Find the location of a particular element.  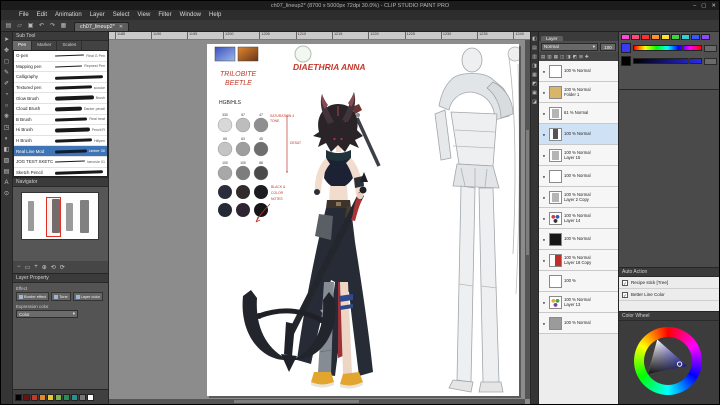

menu-view: View is located at coordinates (143, 15).